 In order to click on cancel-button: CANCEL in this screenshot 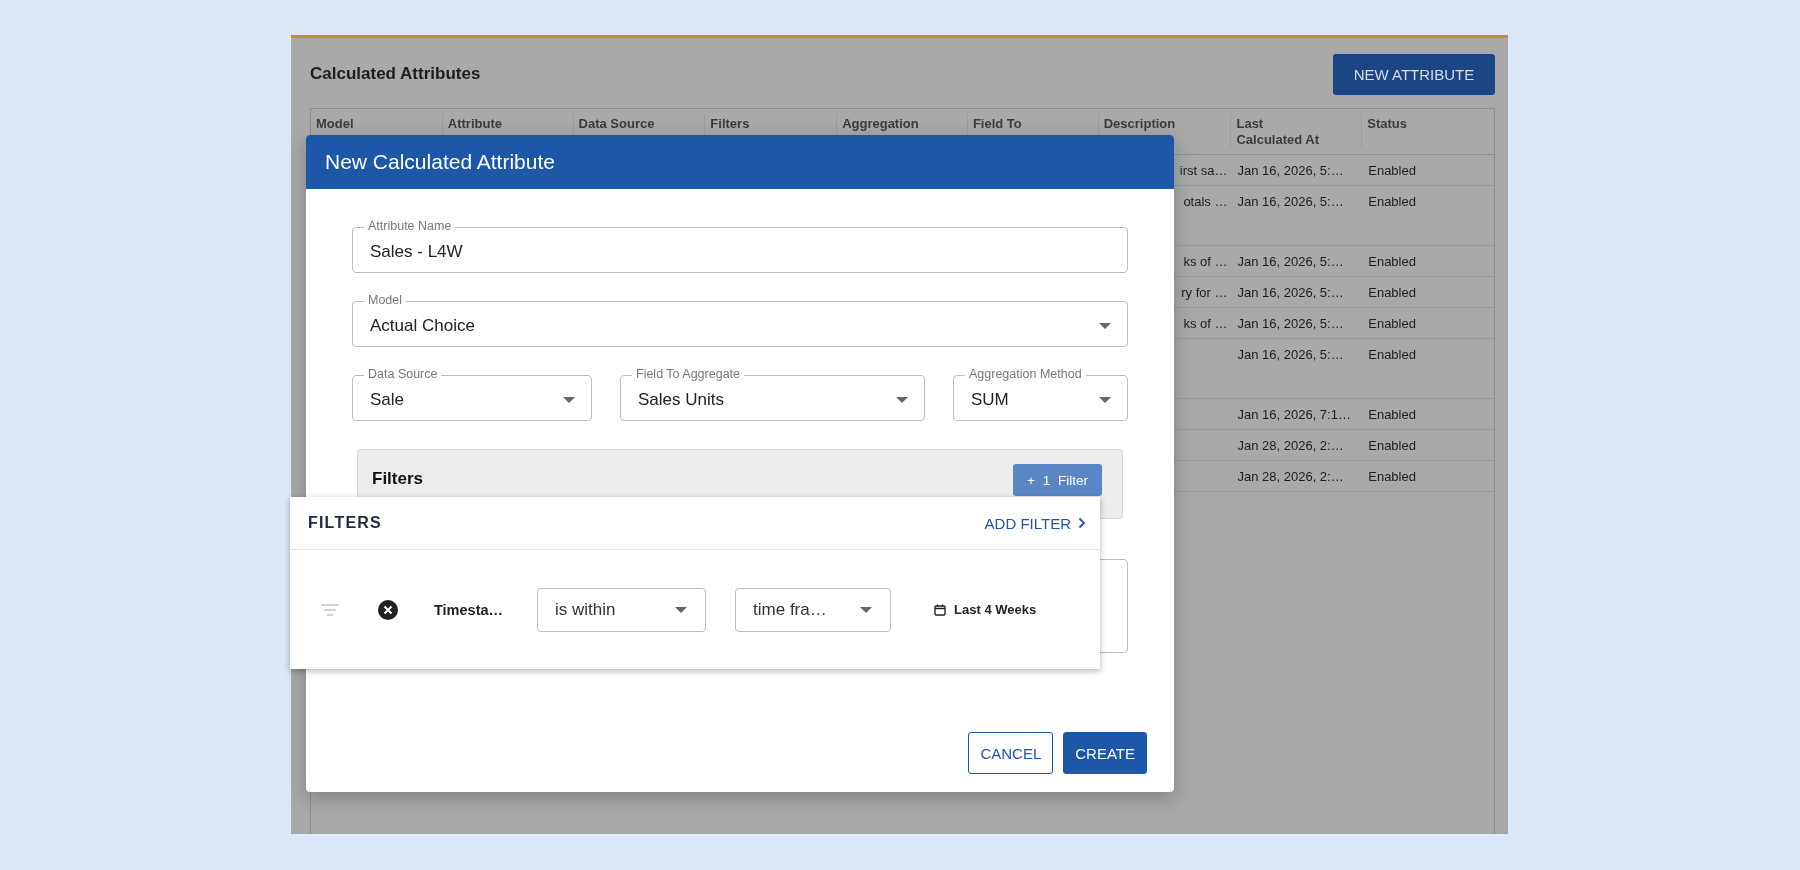, I will do `click(1011, 753)`.